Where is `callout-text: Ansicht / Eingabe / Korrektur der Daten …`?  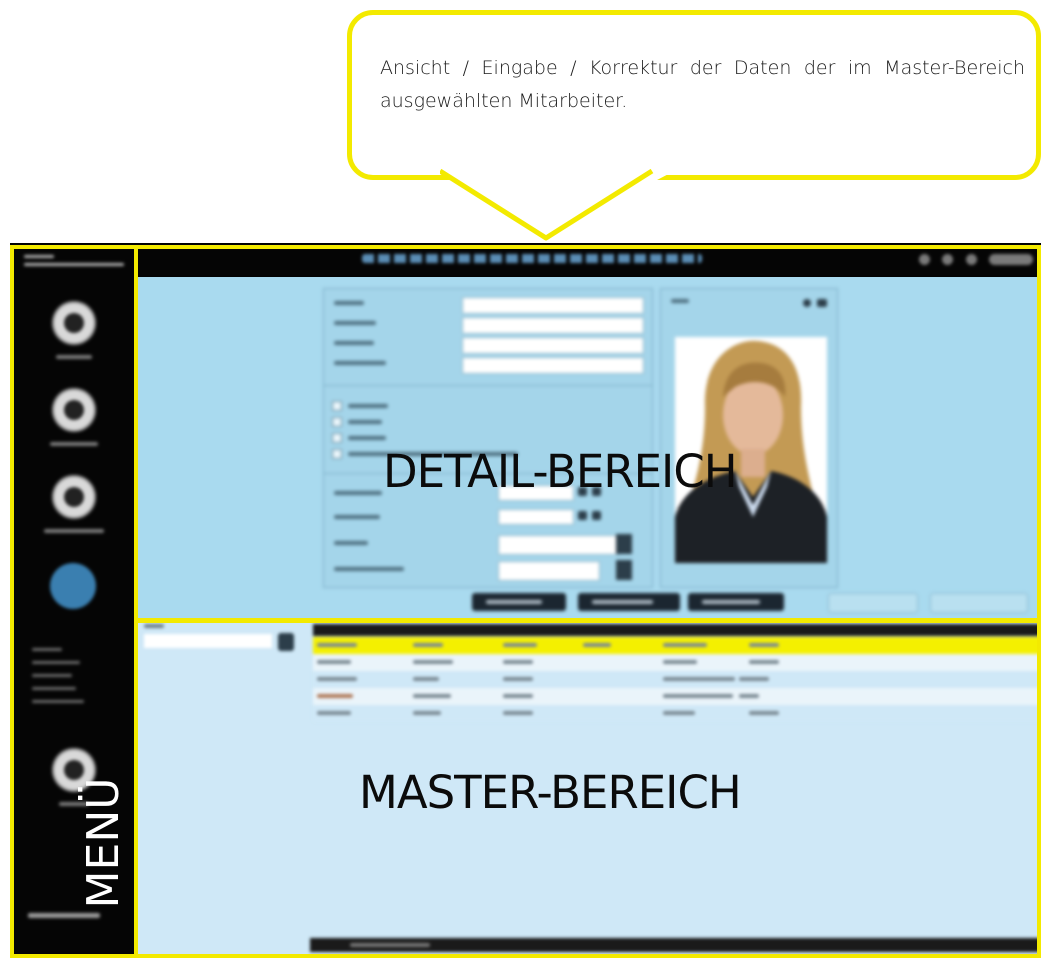
callout-text: Ansicht / Eingabe / Korrektur der Daten … is located at coordinates (702, 84).